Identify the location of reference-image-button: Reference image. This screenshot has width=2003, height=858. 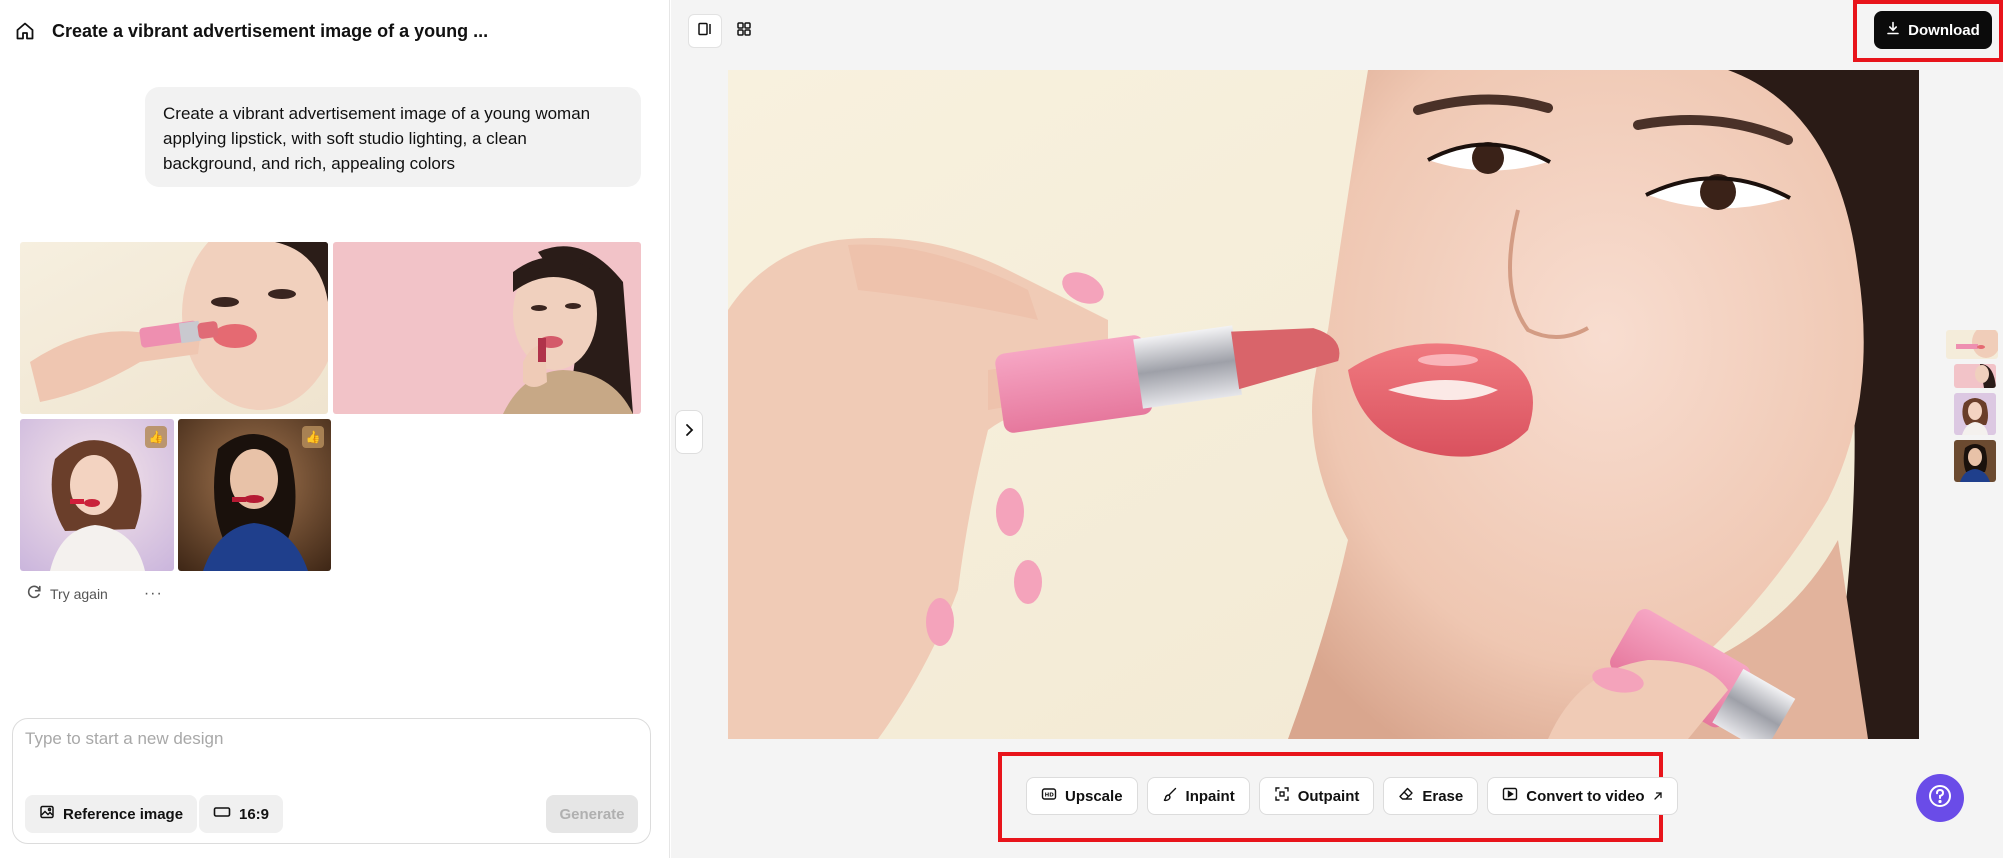
(111, 814).